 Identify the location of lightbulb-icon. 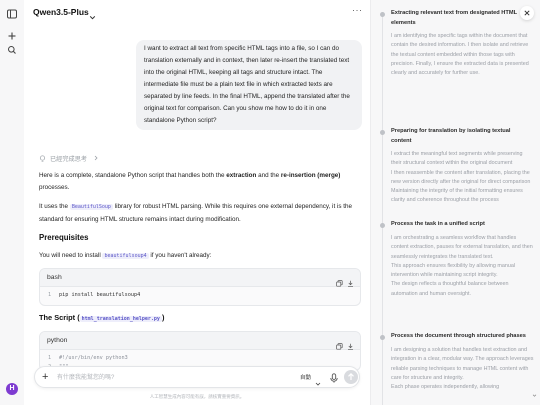
(42, 158).